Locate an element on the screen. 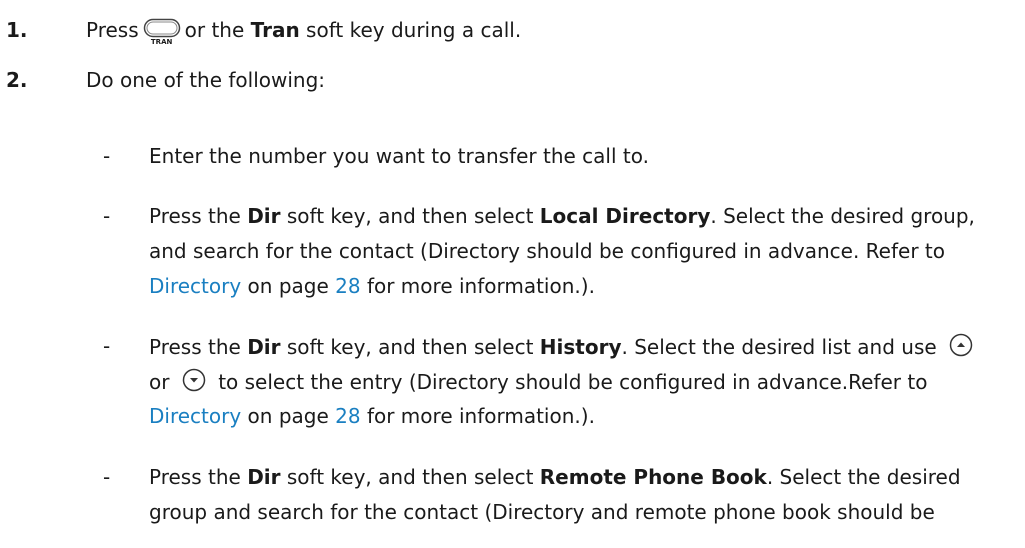  text: or is located at coordinates (159, 382).